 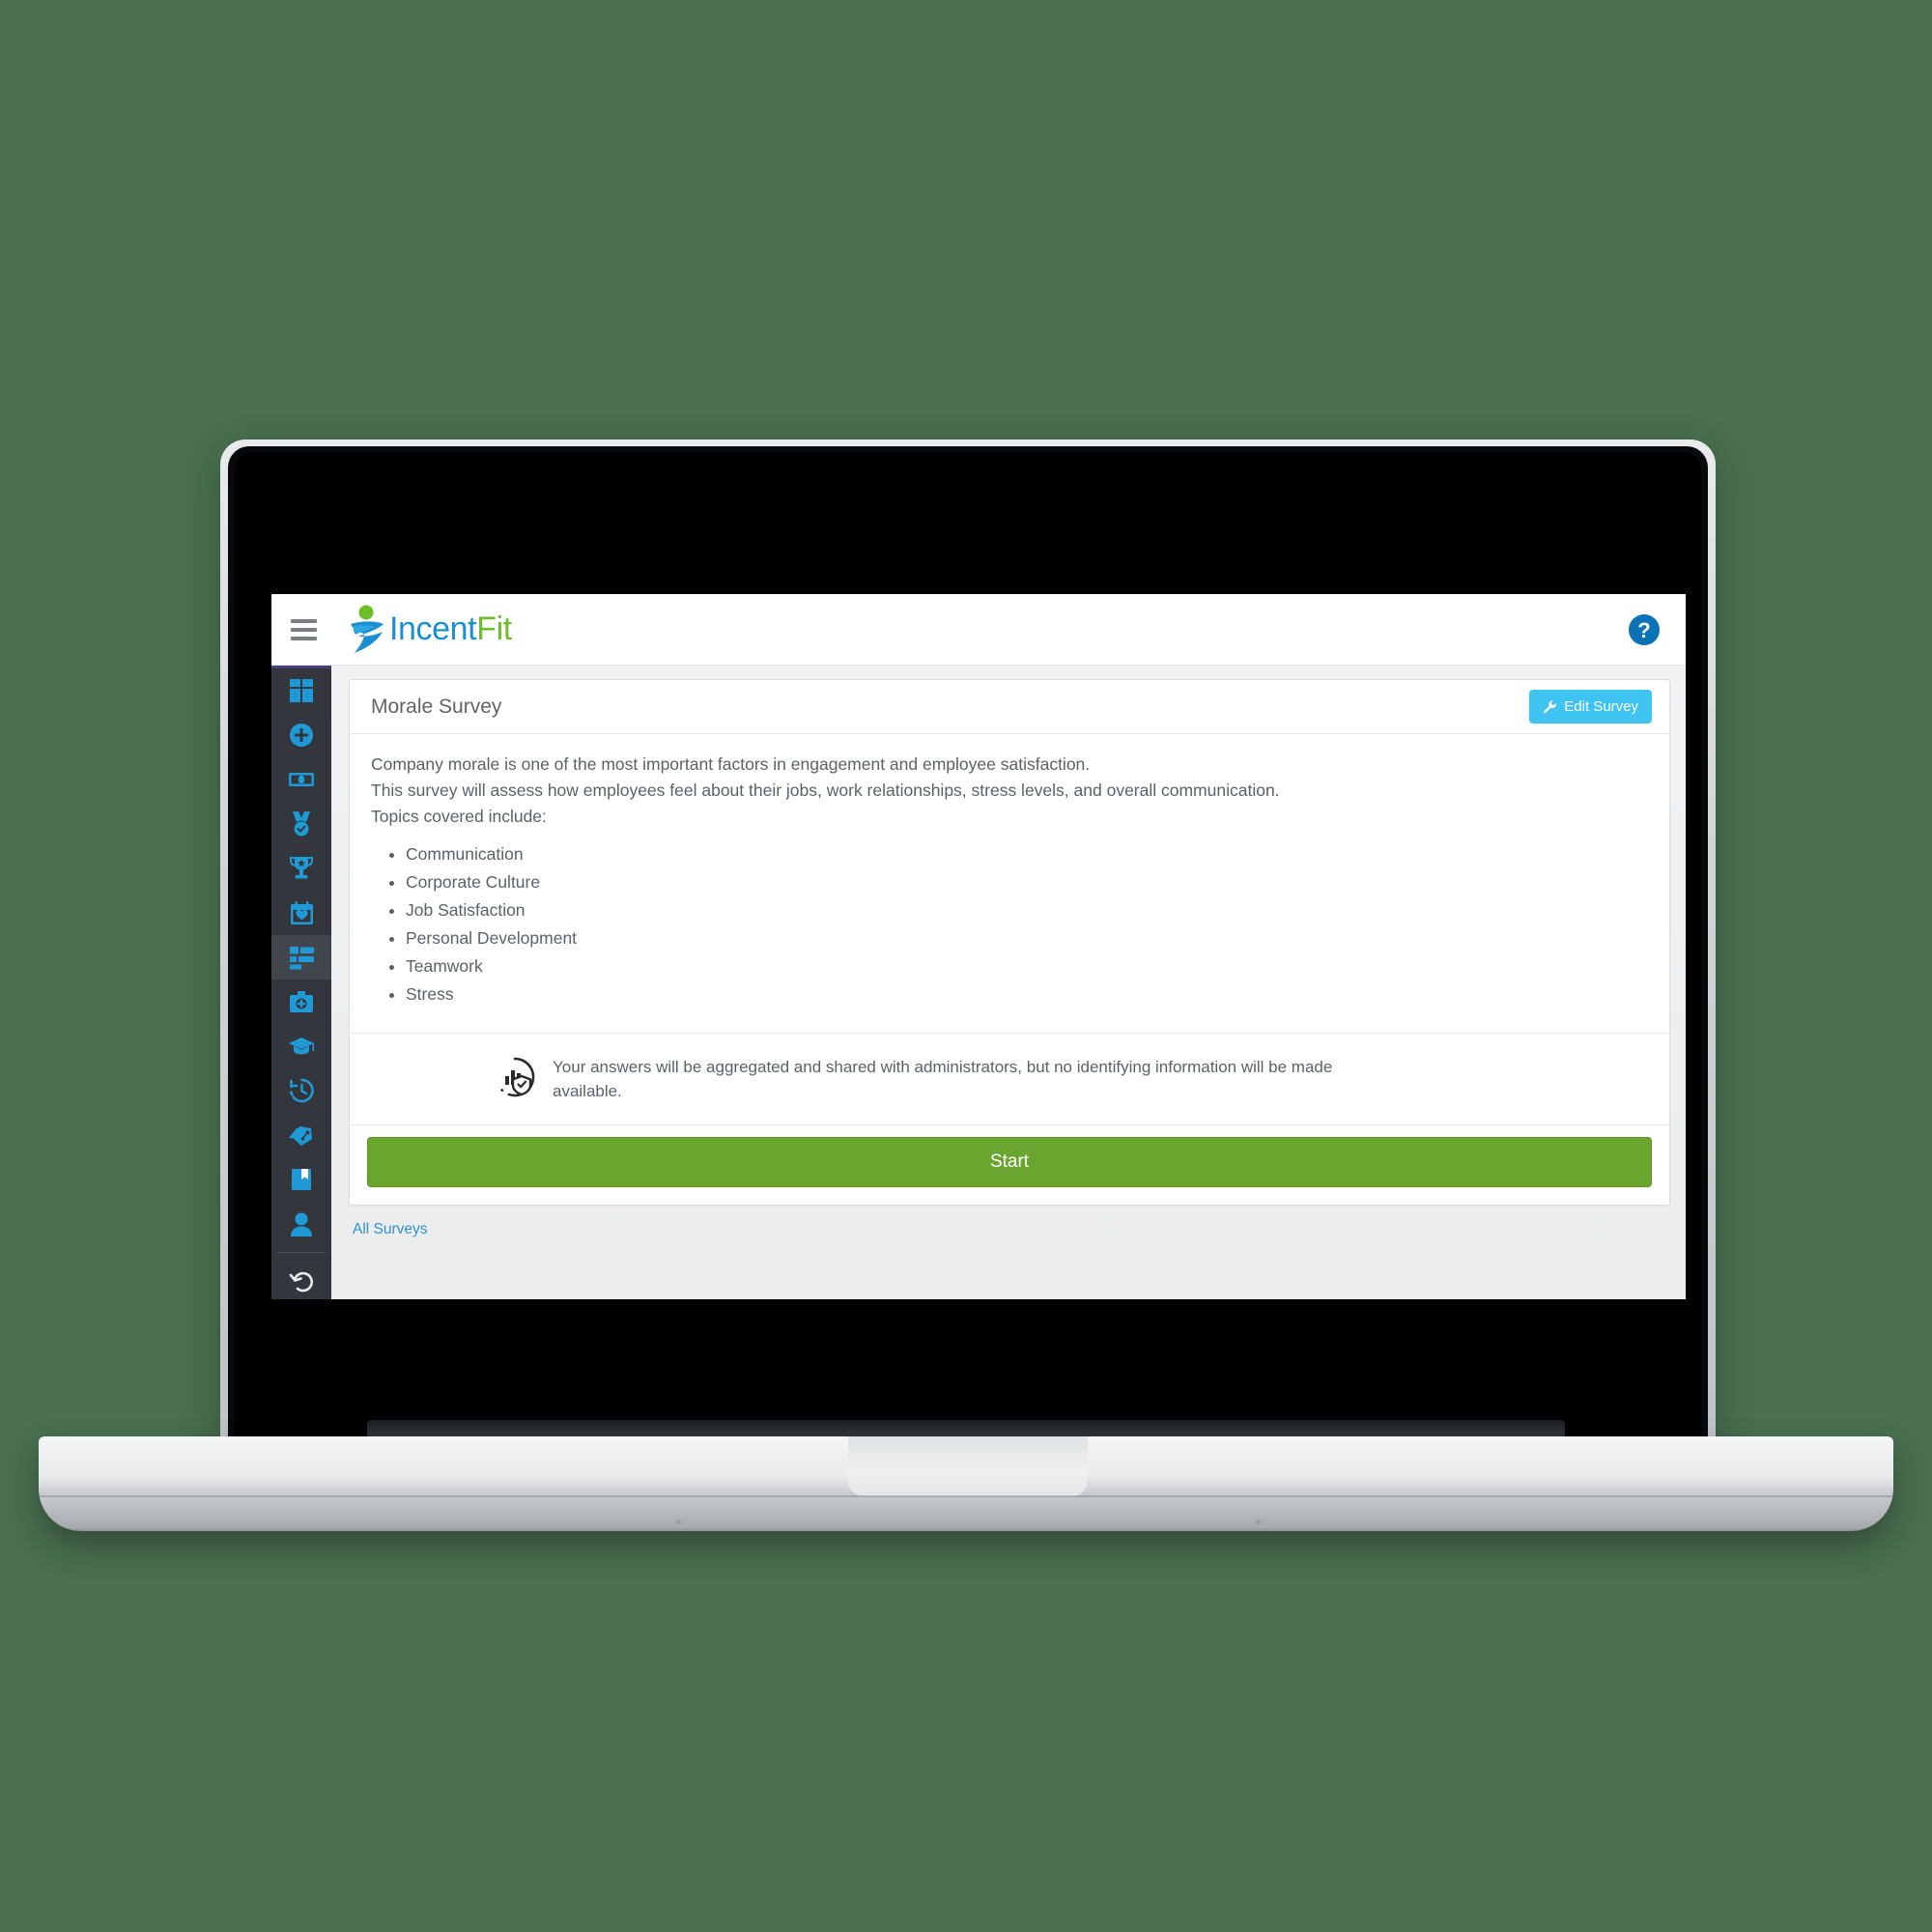 I want to click on sidebar-item-resources, so click(x=301, y=1179).